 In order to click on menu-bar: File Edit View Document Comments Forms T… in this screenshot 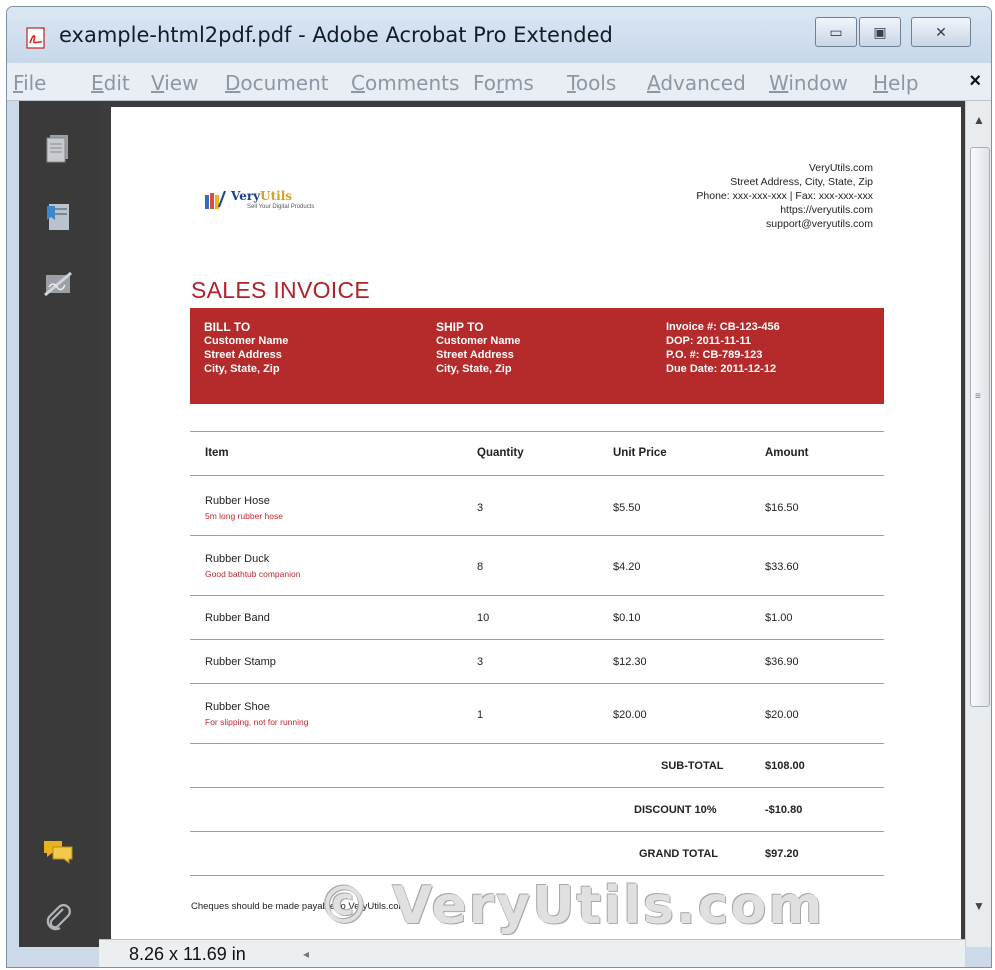, I will do `click(499, 82)`.